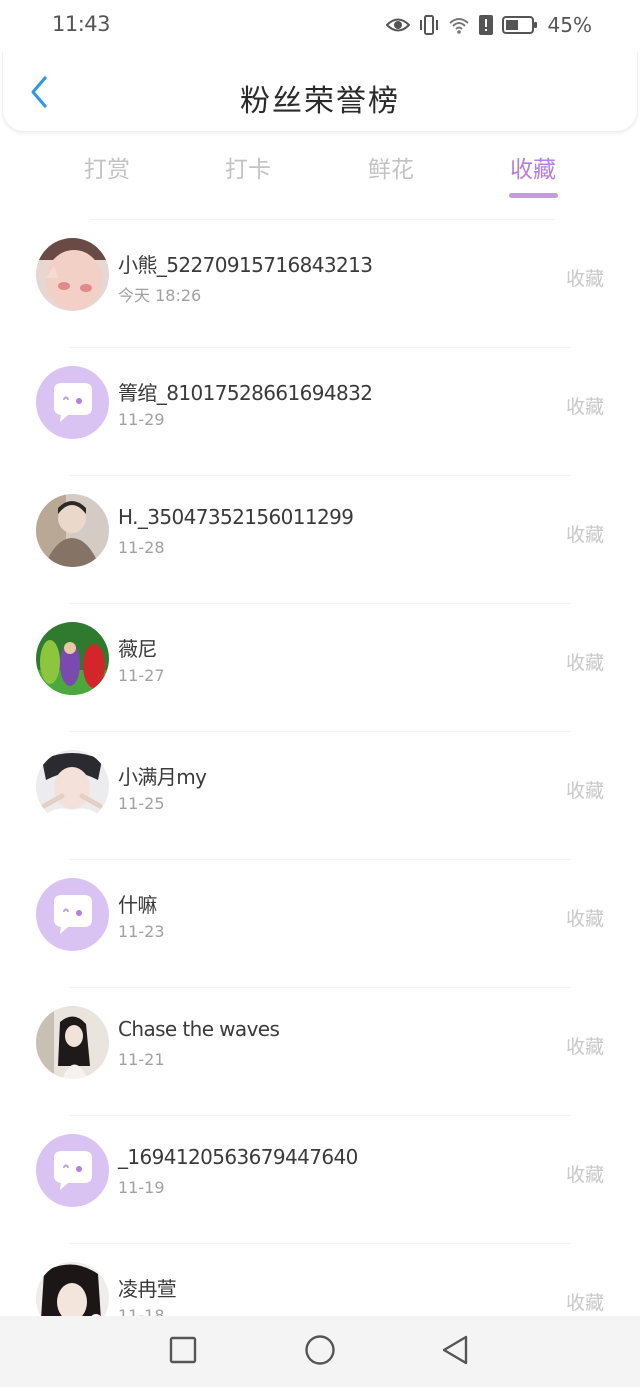 Image resolution: width=640 pixels, height=1387 pixels. I want to click on status-time: 11:43, so click(81, 24).